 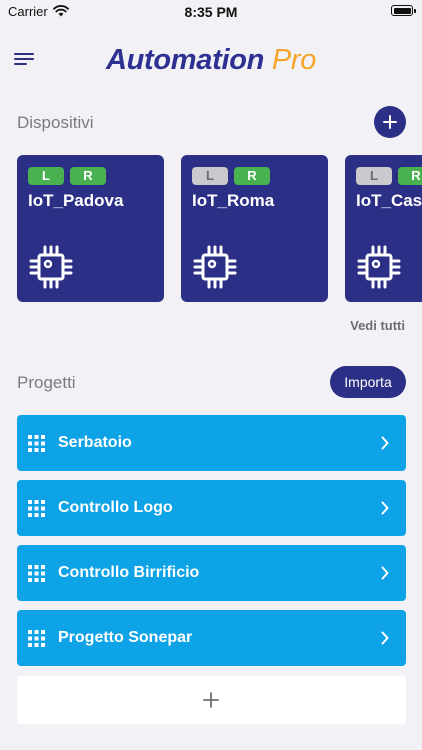 I want to click on device-card: L R IoT_Roma, so click(x=254, y=228).